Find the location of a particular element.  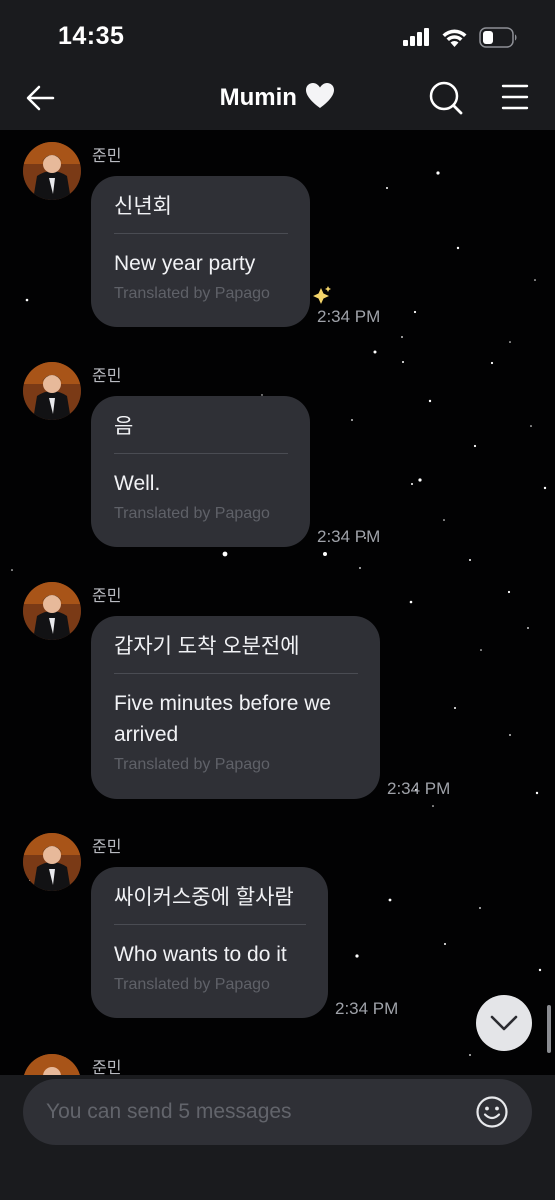

original-text: 신년회 is located at coordinates (201, 213).